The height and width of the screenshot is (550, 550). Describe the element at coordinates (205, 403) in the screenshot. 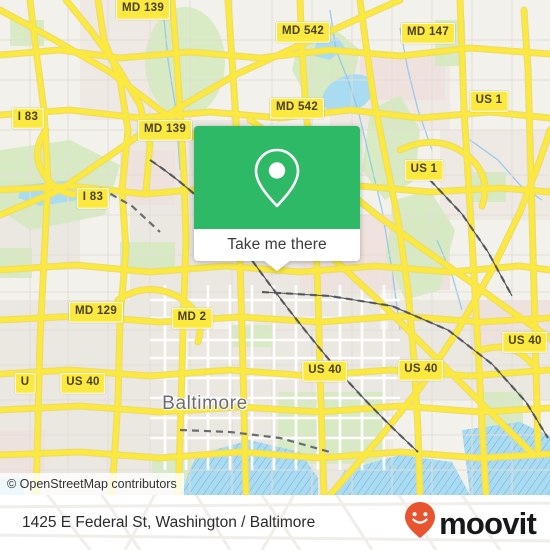

I see `city-label-baltimore: Baltimore` at that location.